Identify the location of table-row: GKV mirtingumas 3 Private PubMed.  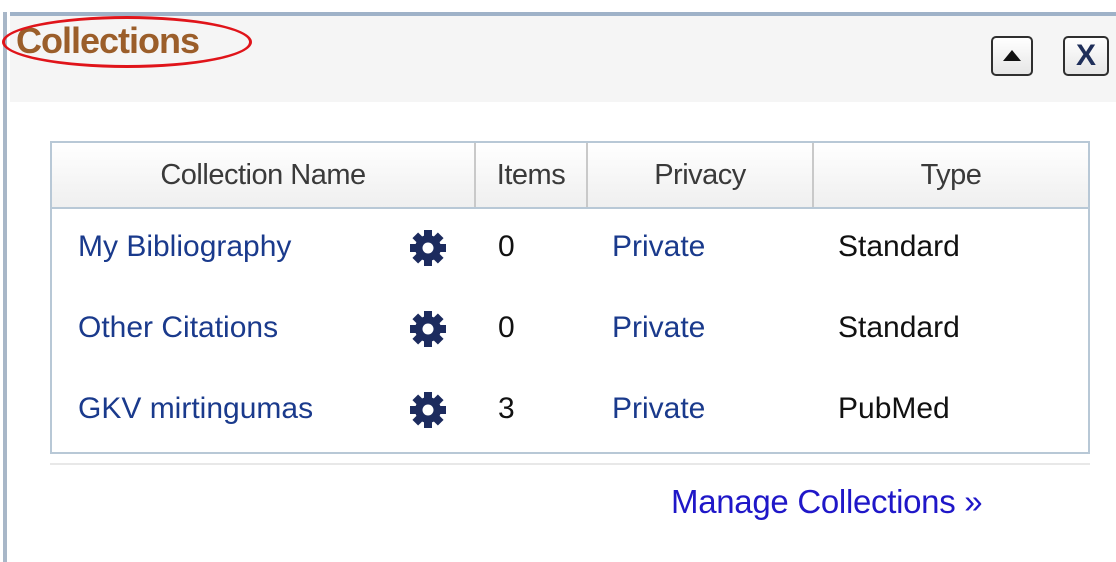
(570, 409).